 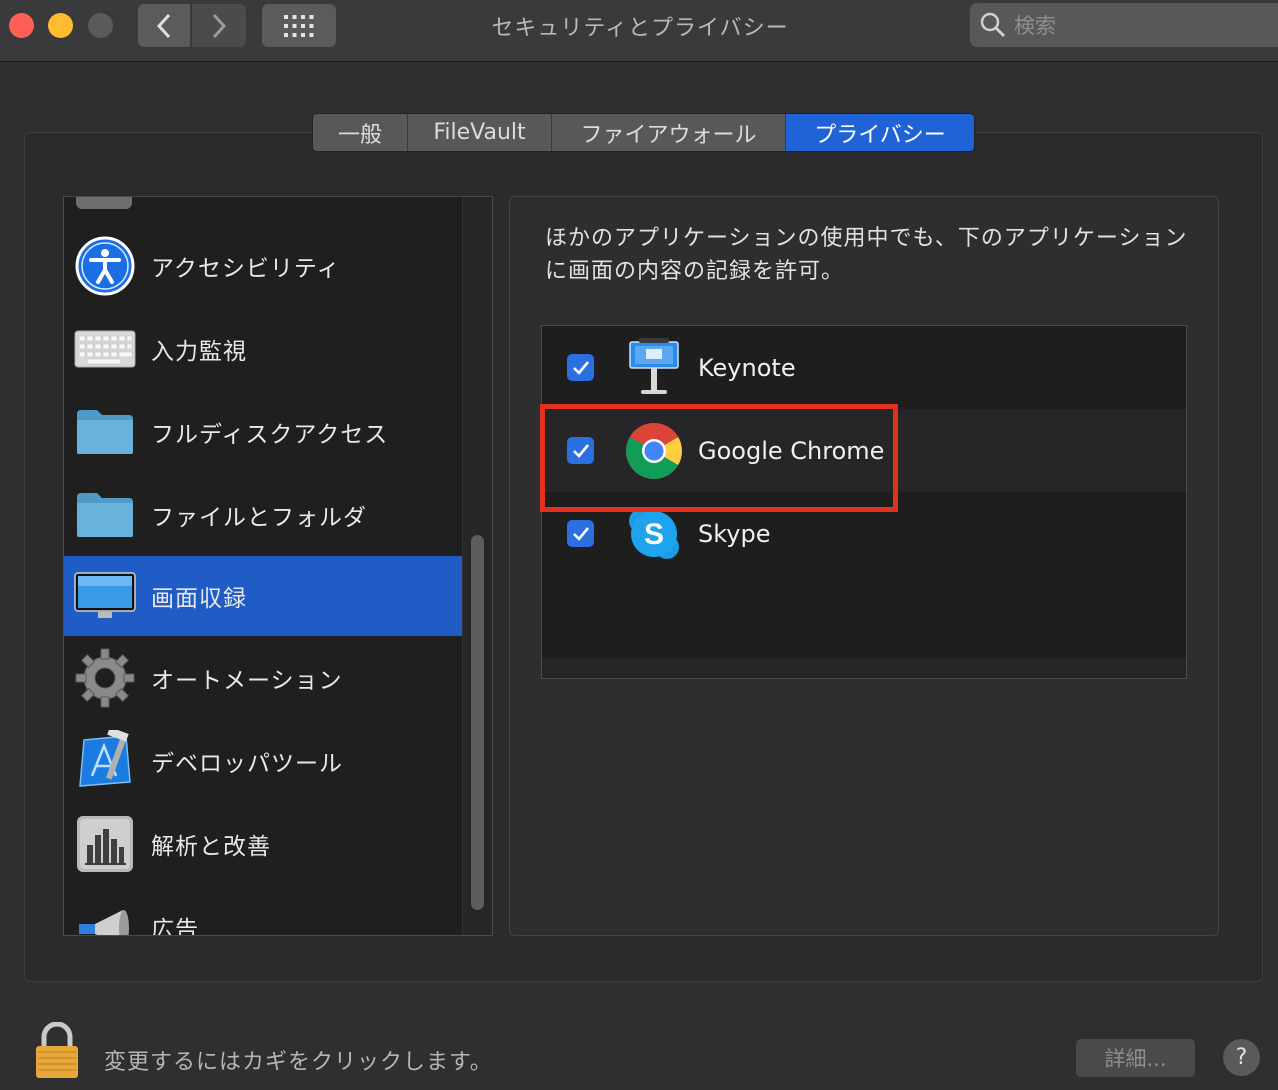 I want to click on show-all-button, so click(x=299, y=25).